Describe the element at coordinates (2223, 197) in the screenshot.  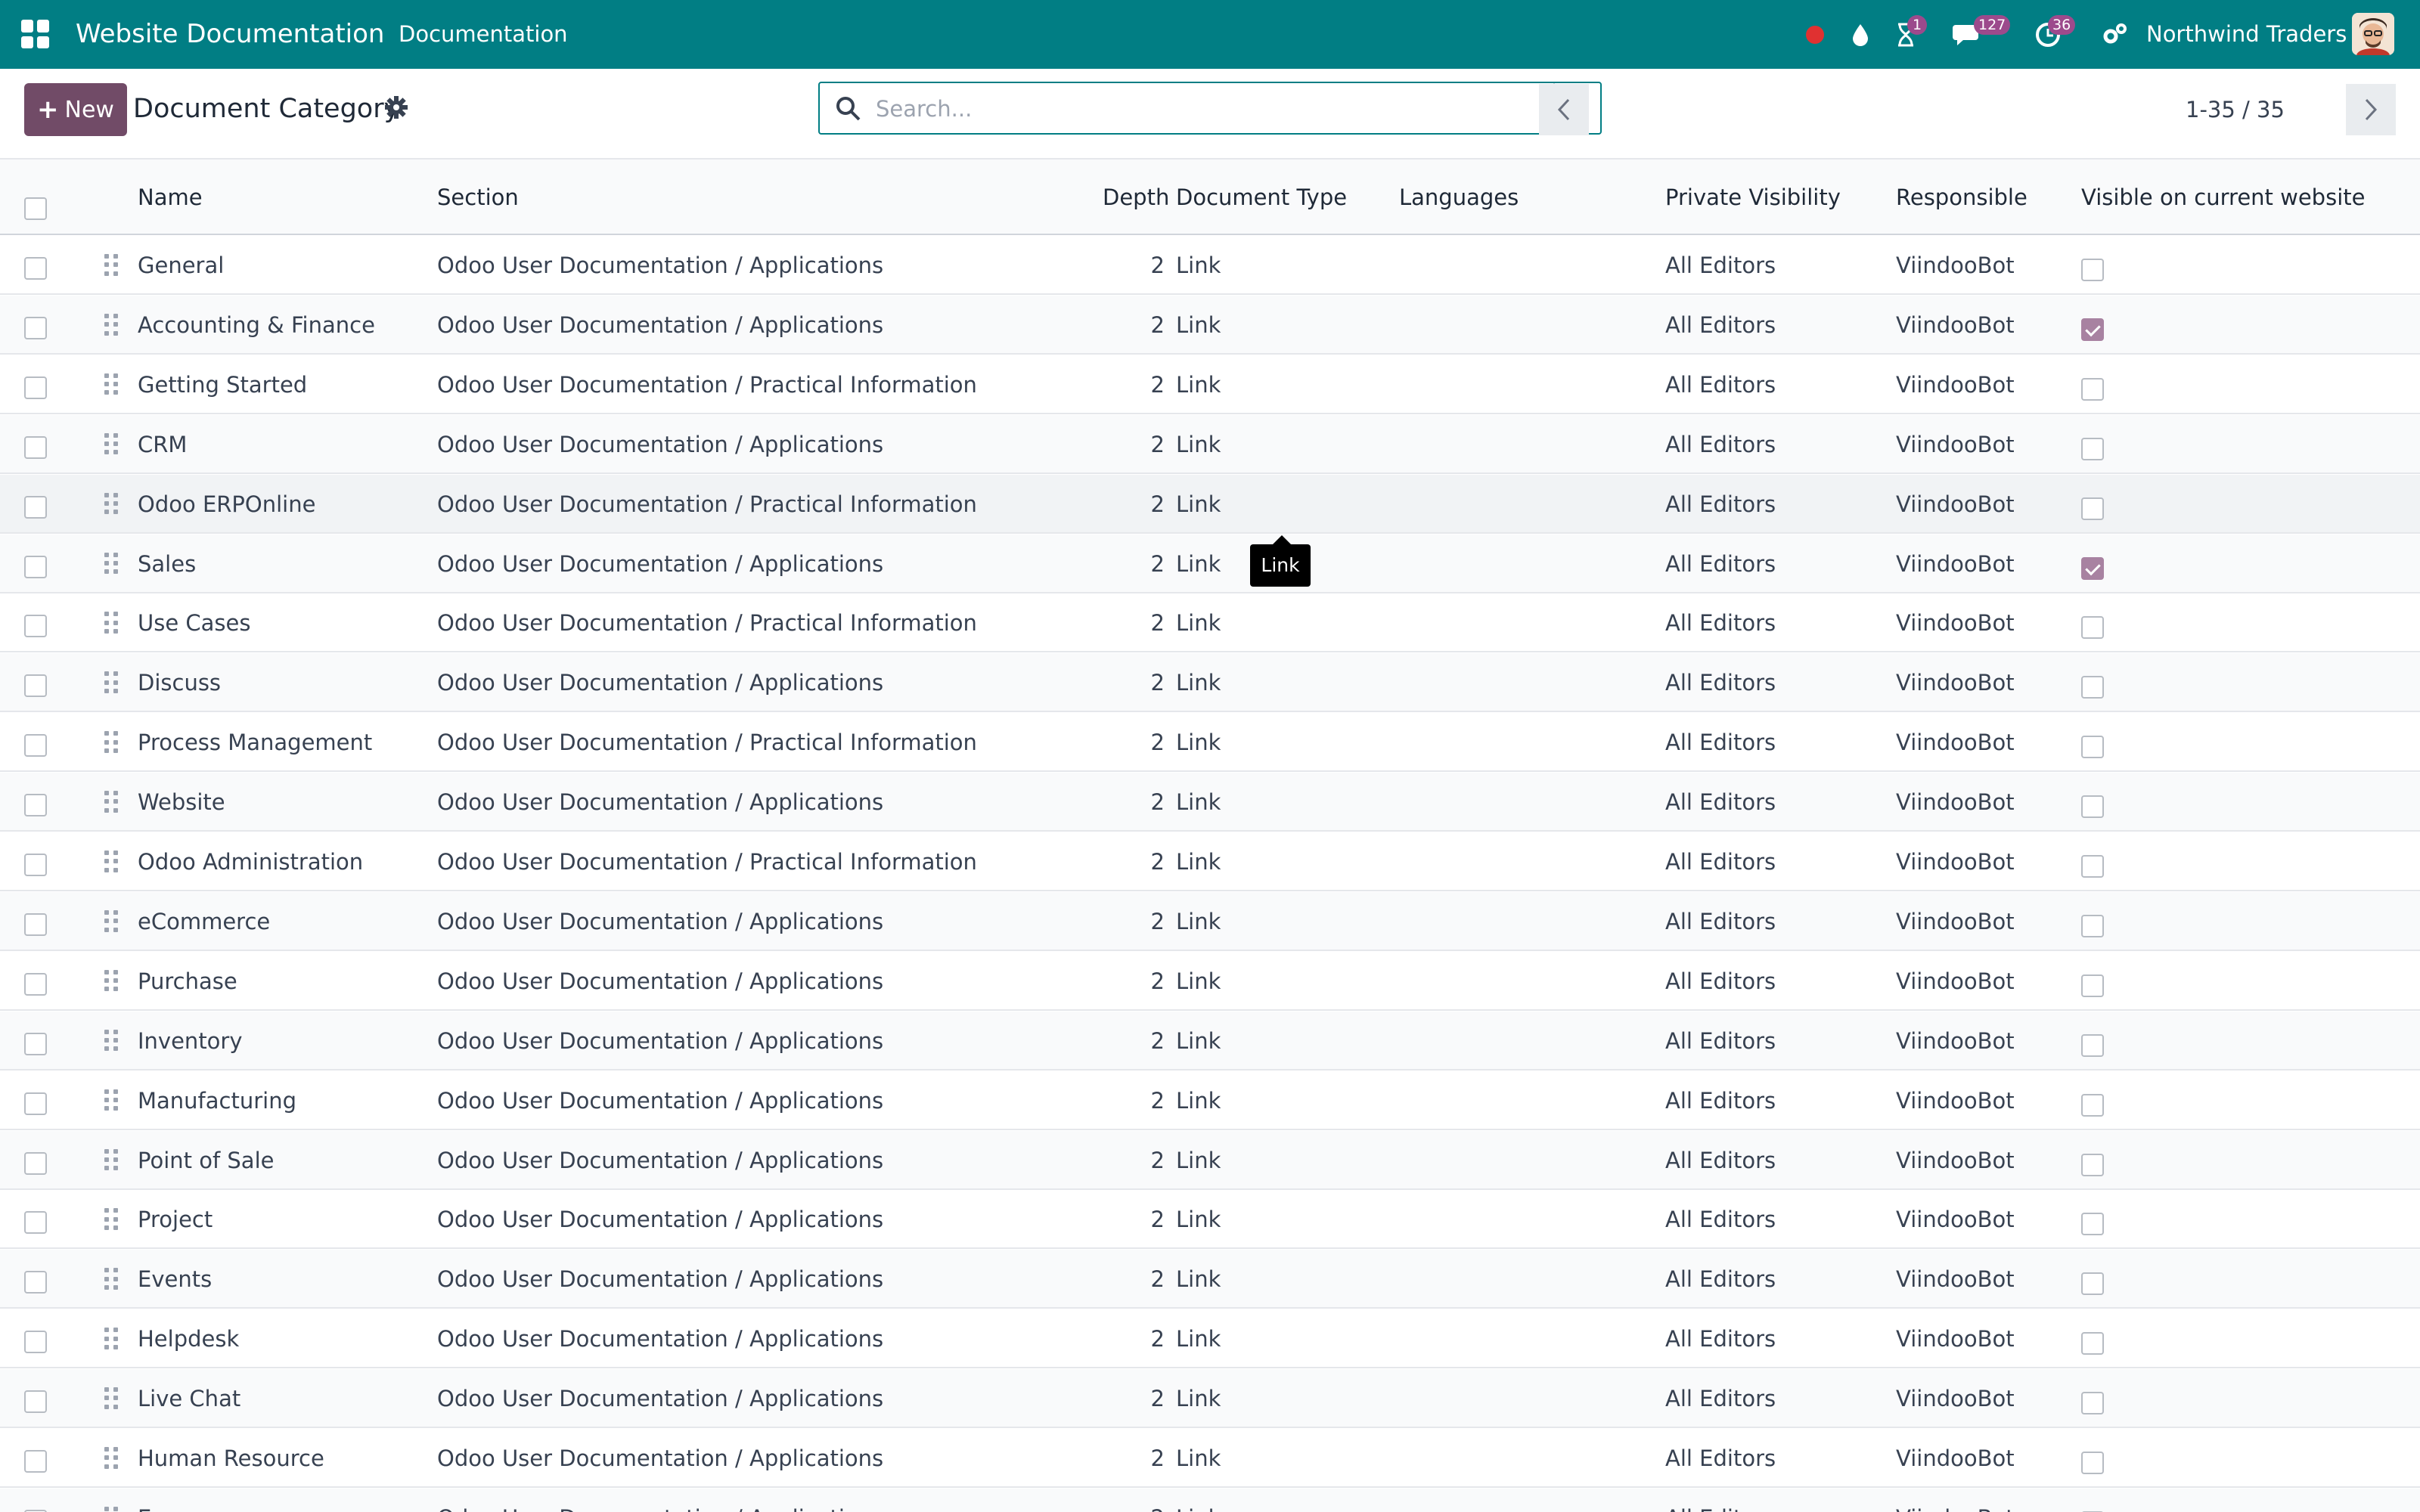
I see `header-visible-on-website: Visible on current website` at that location.